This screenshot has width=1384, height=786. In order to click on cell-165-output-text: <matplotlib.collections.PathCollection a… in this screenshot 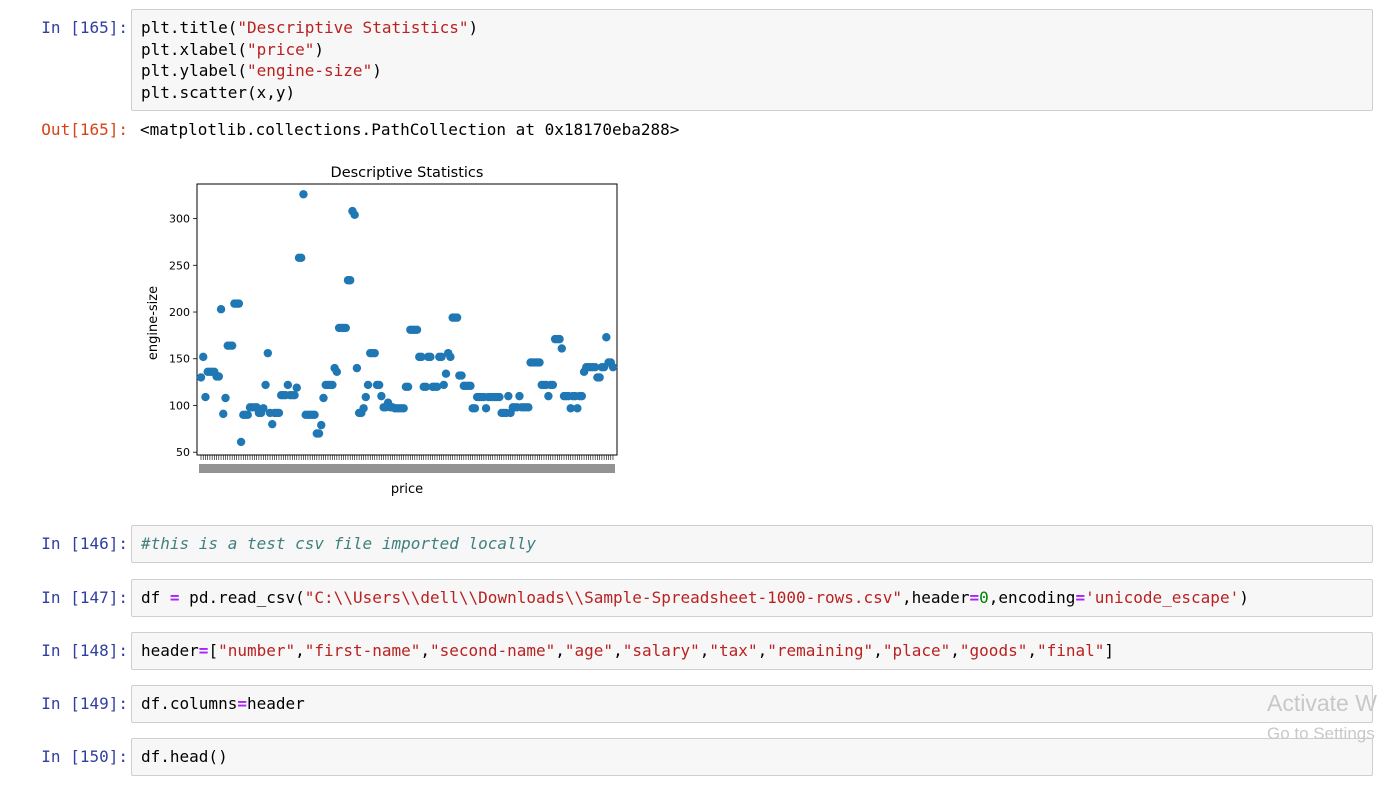, I will do `click(410, 129)`.